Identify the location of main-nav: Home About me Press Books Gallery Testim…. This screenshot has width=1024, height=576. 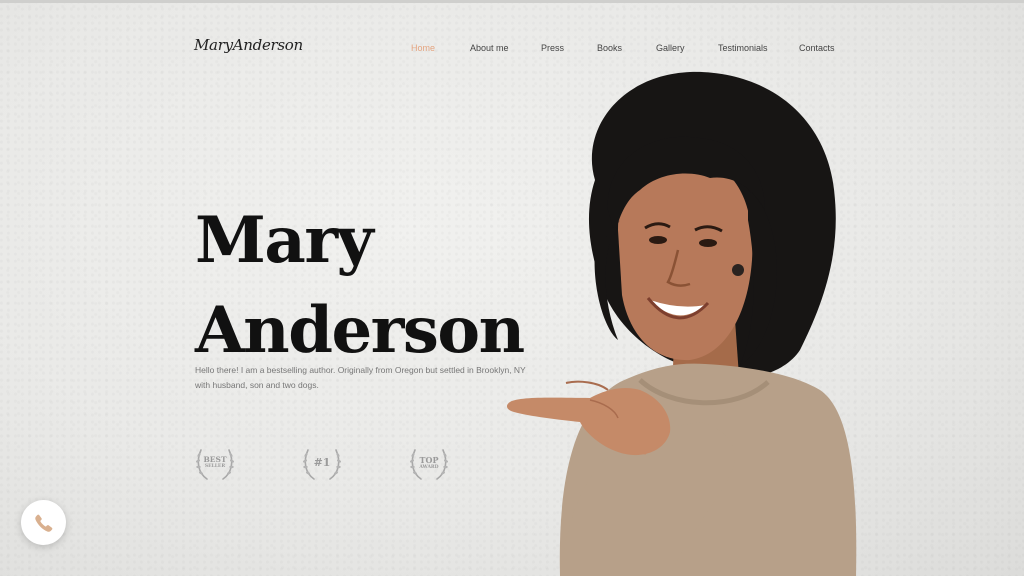
(512, 50).